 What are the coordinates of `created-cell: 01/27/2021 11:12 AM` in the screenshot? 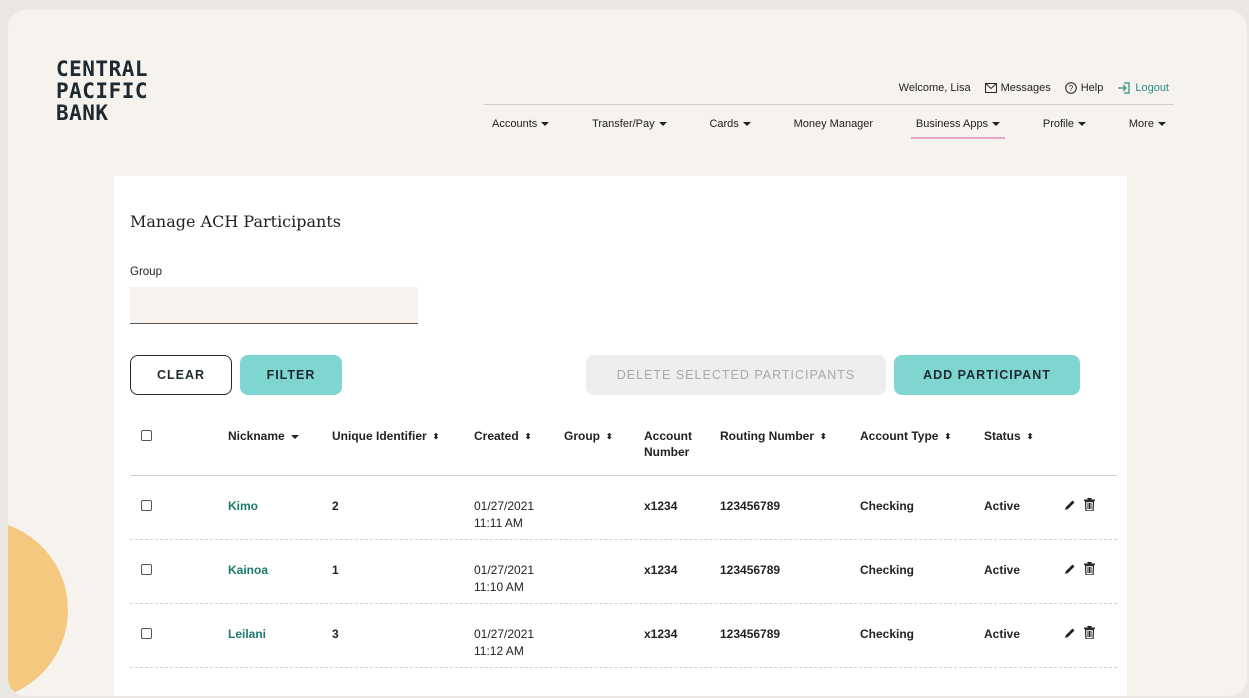 It's located at (504, 643).